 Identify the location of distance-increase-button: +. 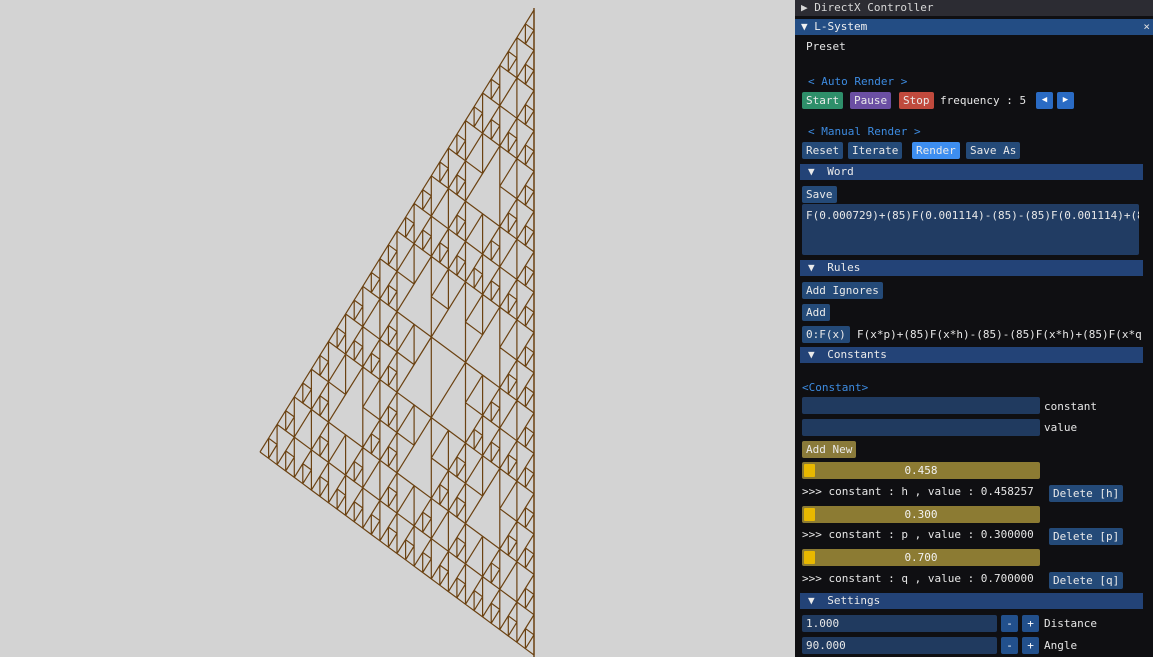
(1030, 623).